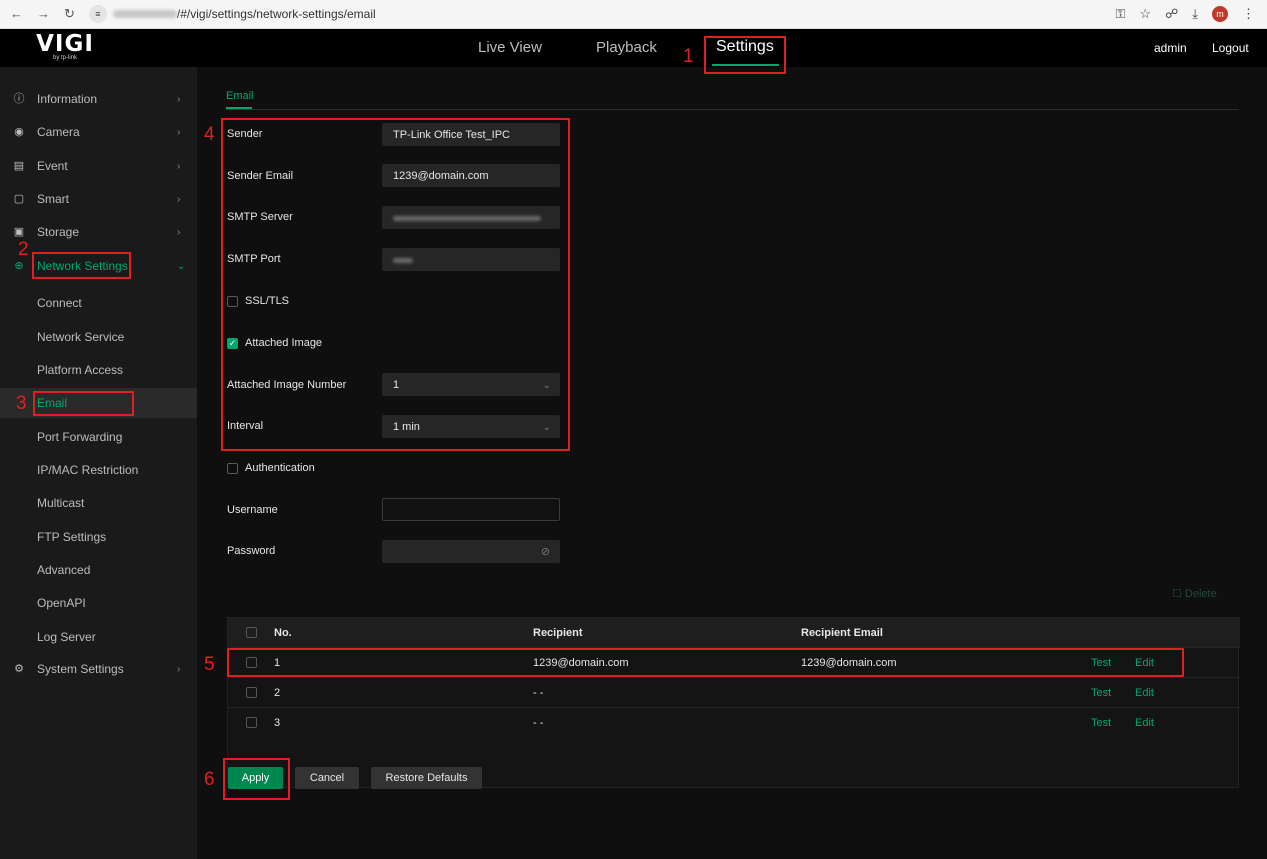 This screenshot has width=1267, height=859. I want to click on sidebar-item-camera: ◉ Camera ›, so click(98, 132).